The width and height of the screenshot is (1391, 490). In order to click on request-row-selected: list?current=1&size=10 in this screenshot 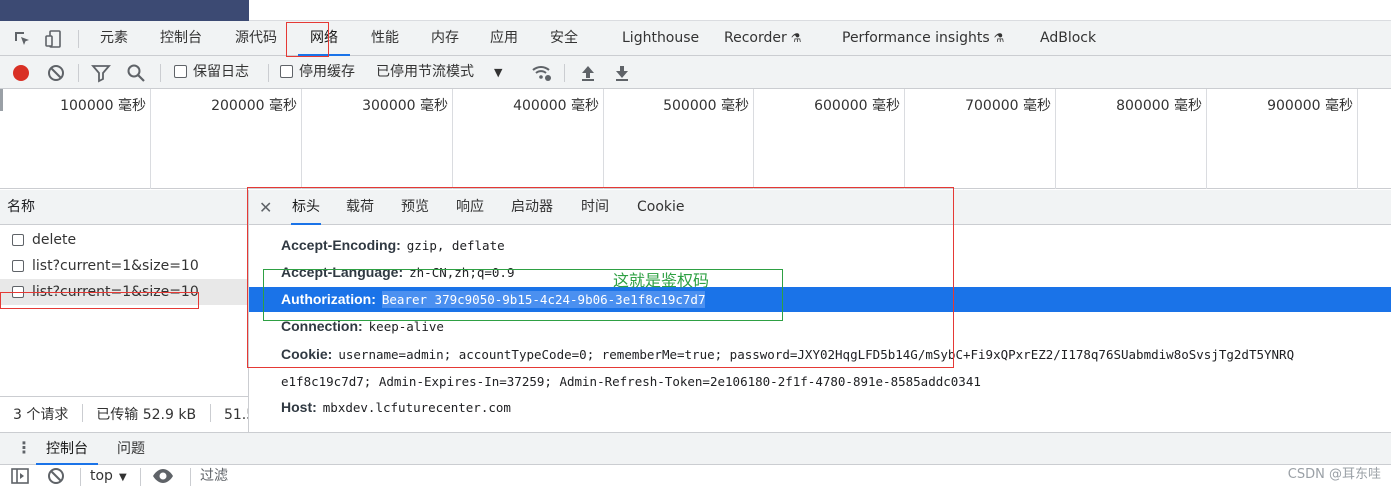, I will do `click(124, 292)`.